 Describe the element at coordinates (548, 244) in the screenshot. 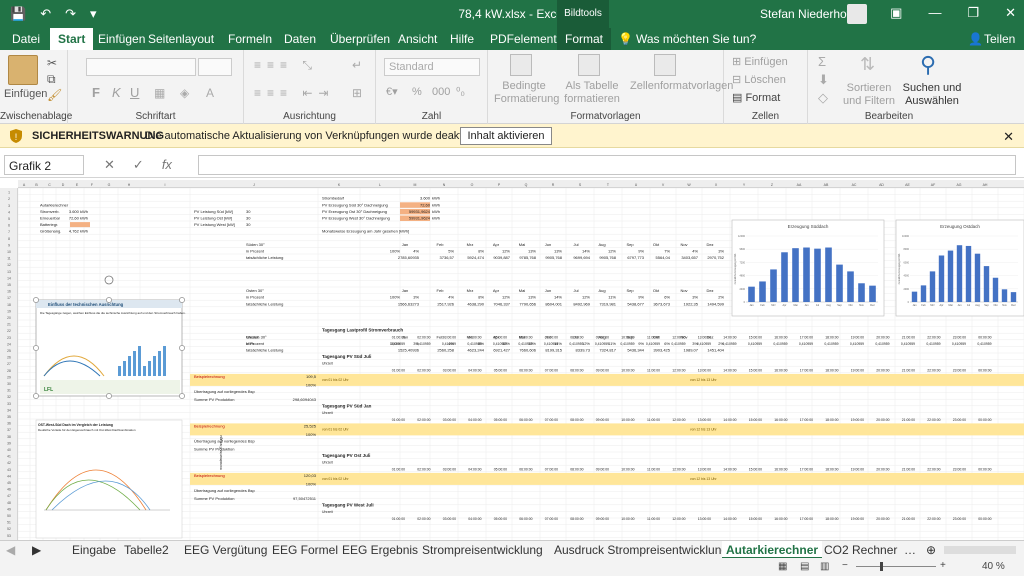

I see `month-label: Jun` at that location.